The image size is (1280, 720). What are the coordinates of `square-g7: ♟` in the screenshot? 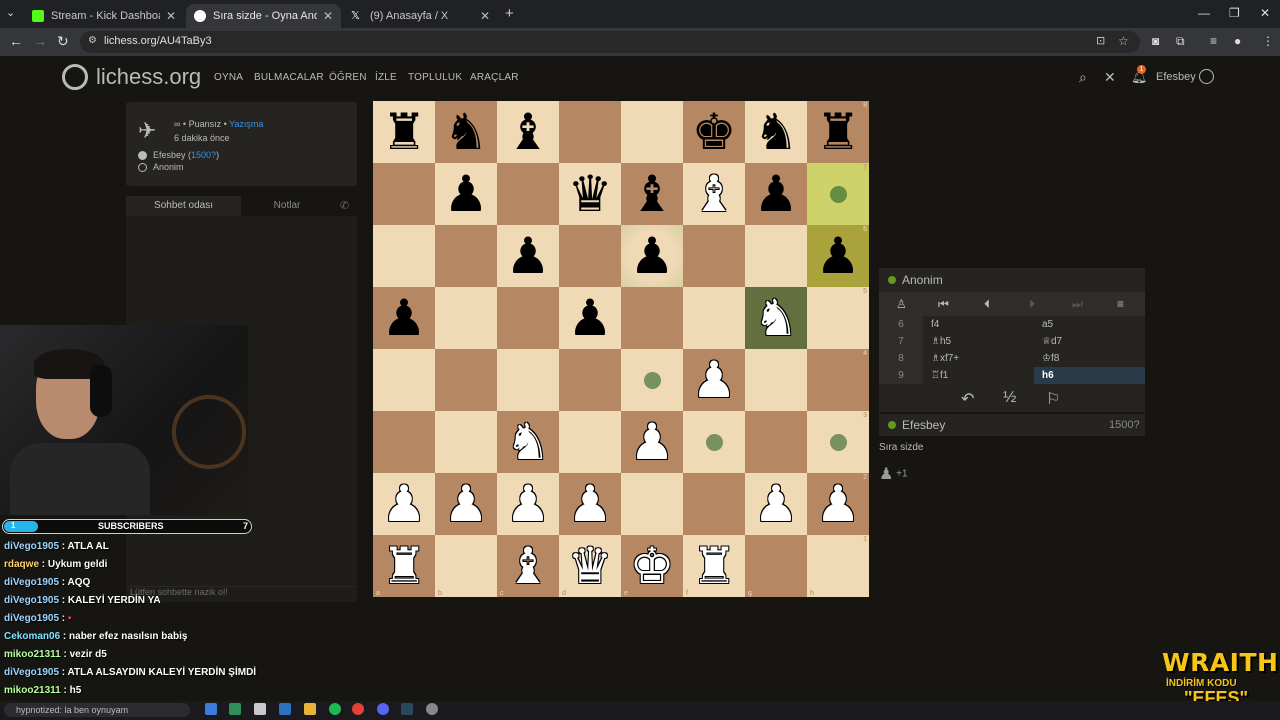 It's located at (776, 194).